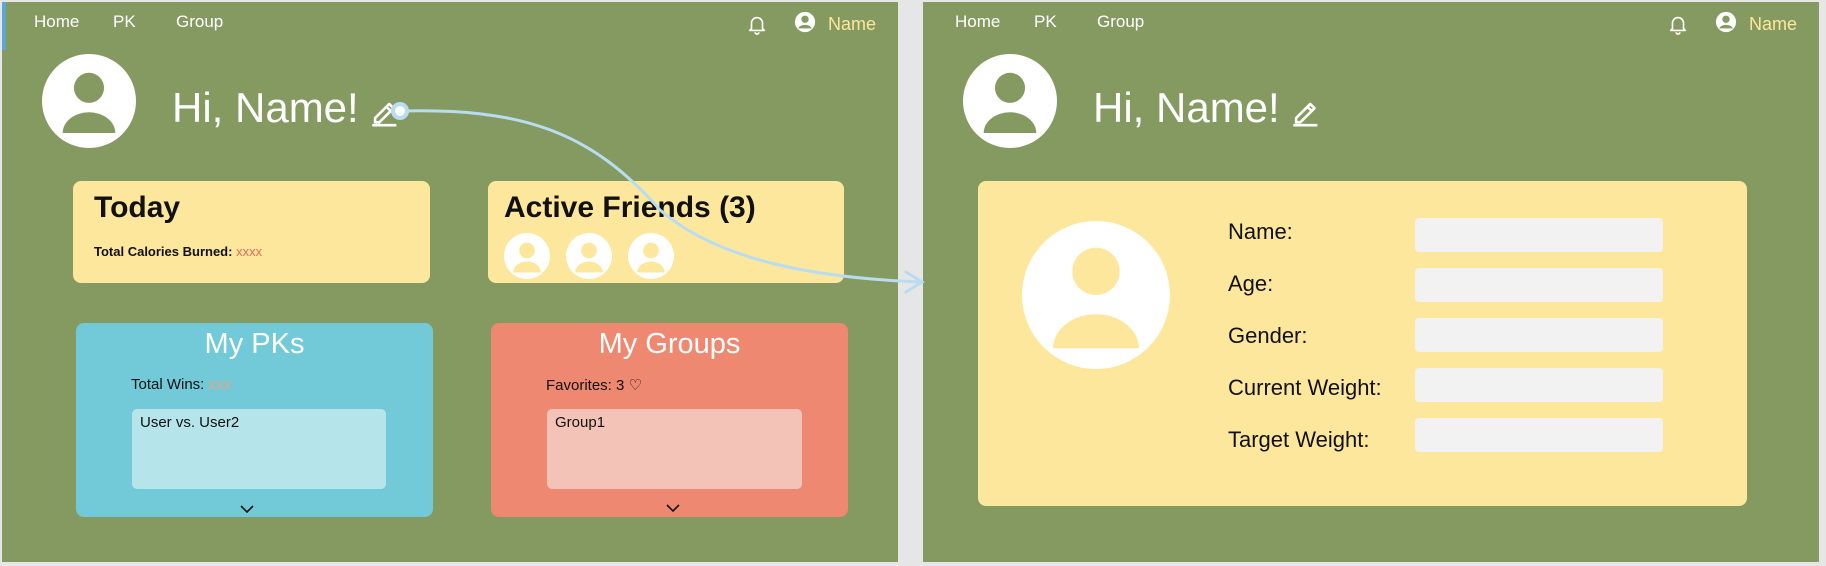 The width and height of the screenshot is (1826, 566). I want to click on calories-value: xxxx, so click(249, 251).